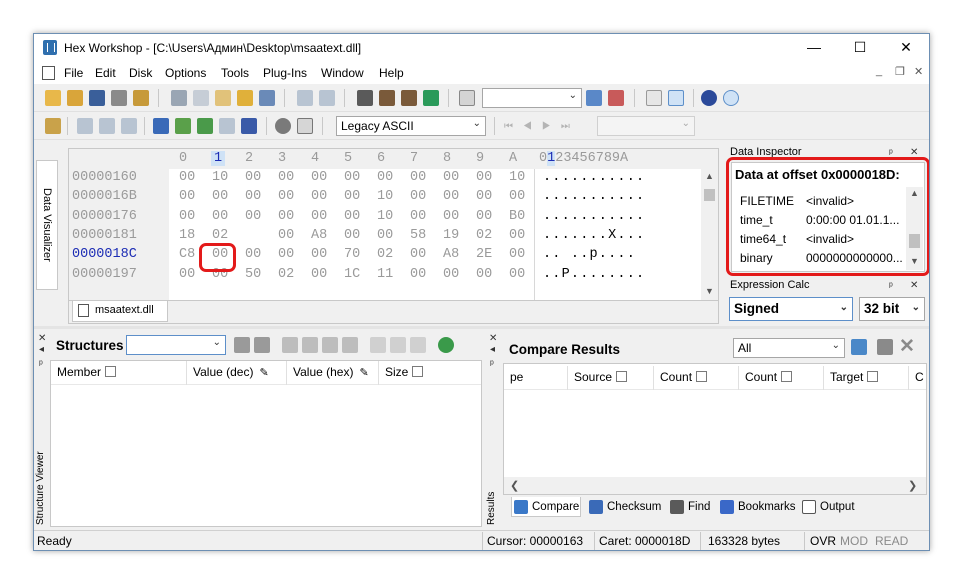 This screenshot has height=582, width=962. Describe the element at coordinates (484, 254) in the screenshot. I see `hex-byte: 2E` at that location.